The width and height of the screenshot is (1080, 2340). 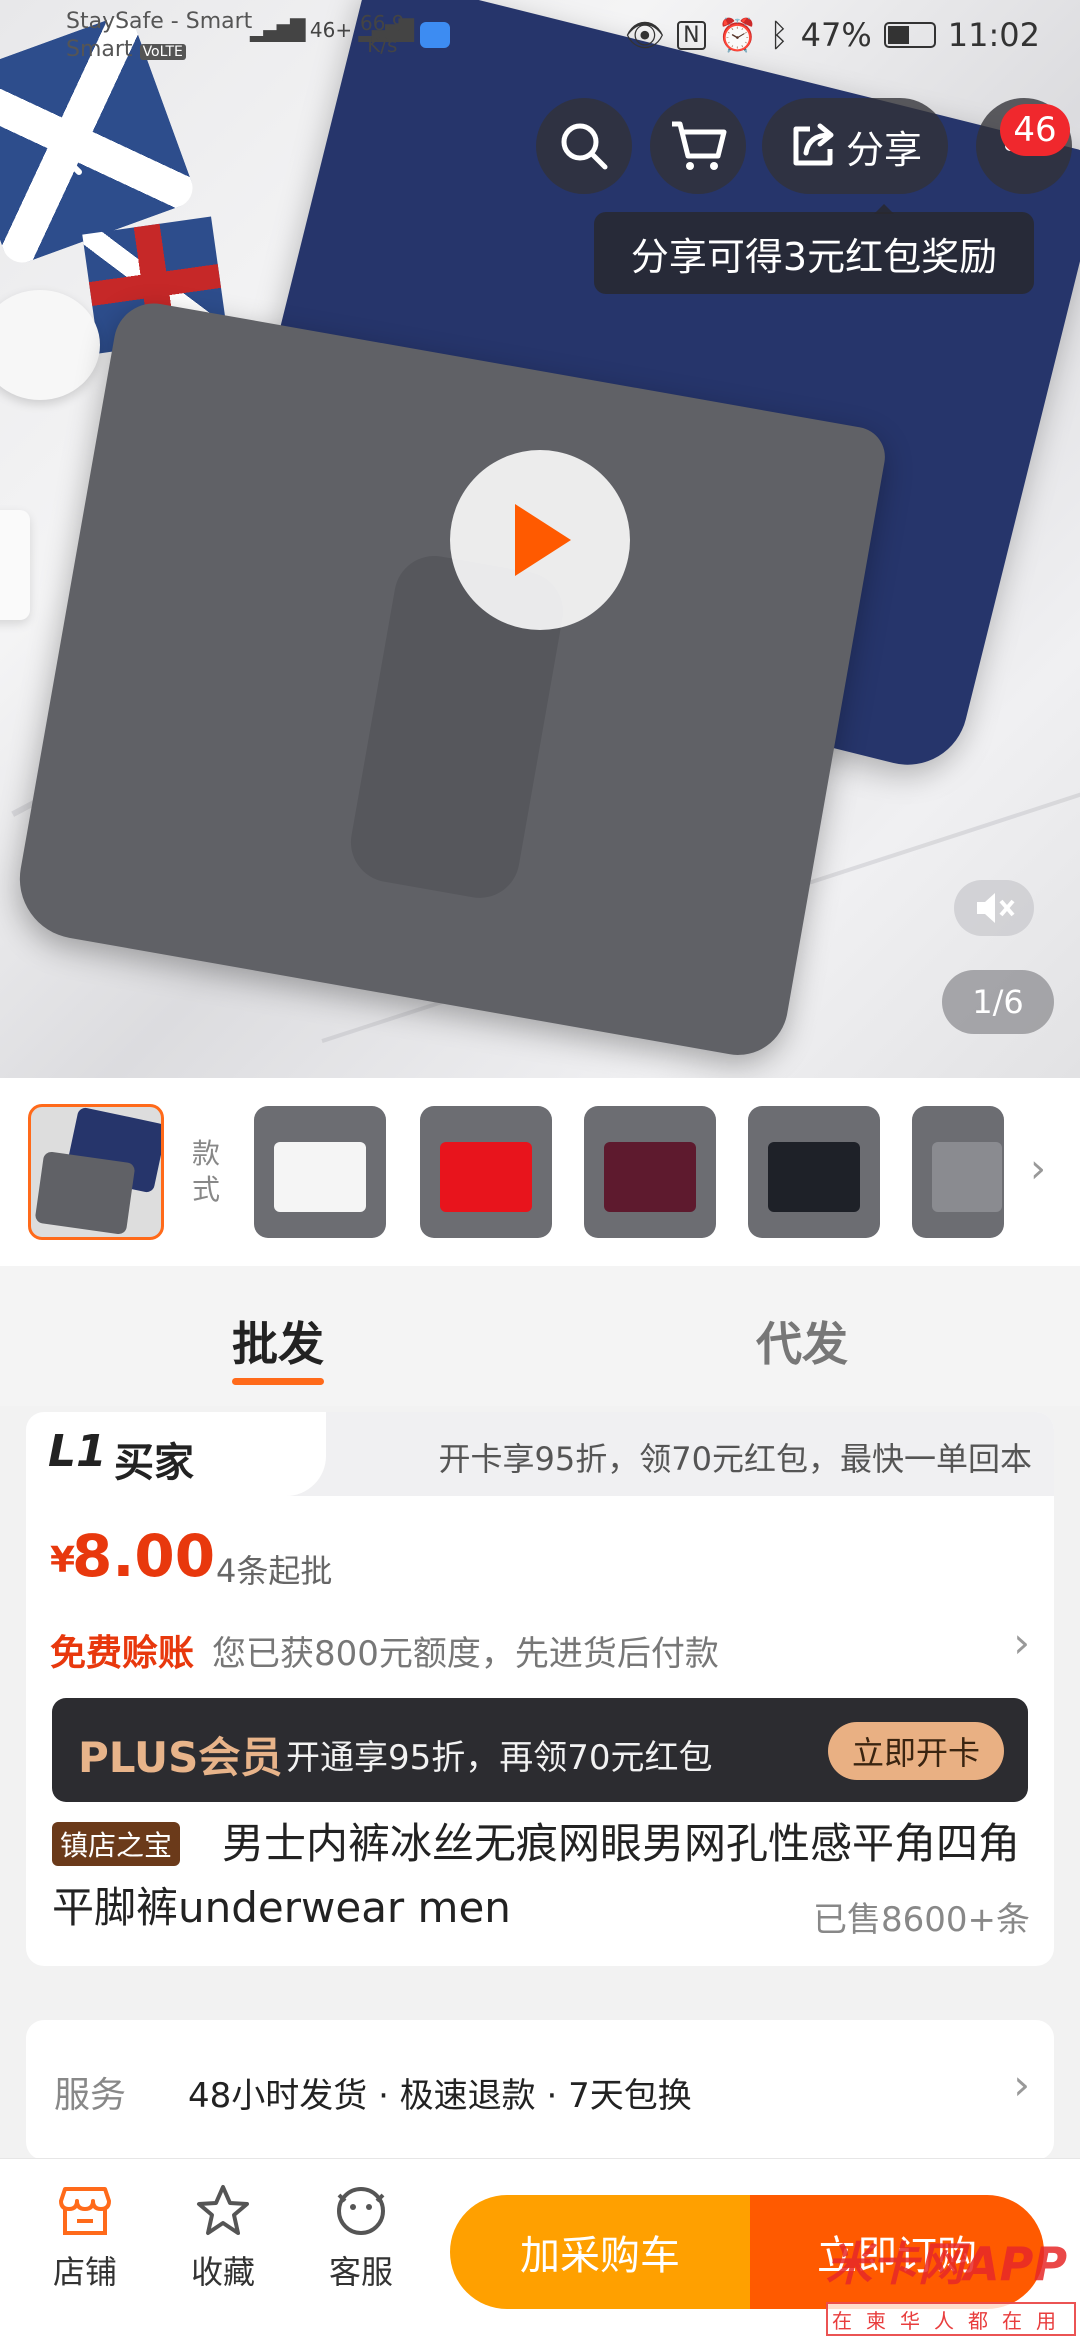 I want to click on style-thumbnails: 款式 ›, so click(x=540, y=1172).